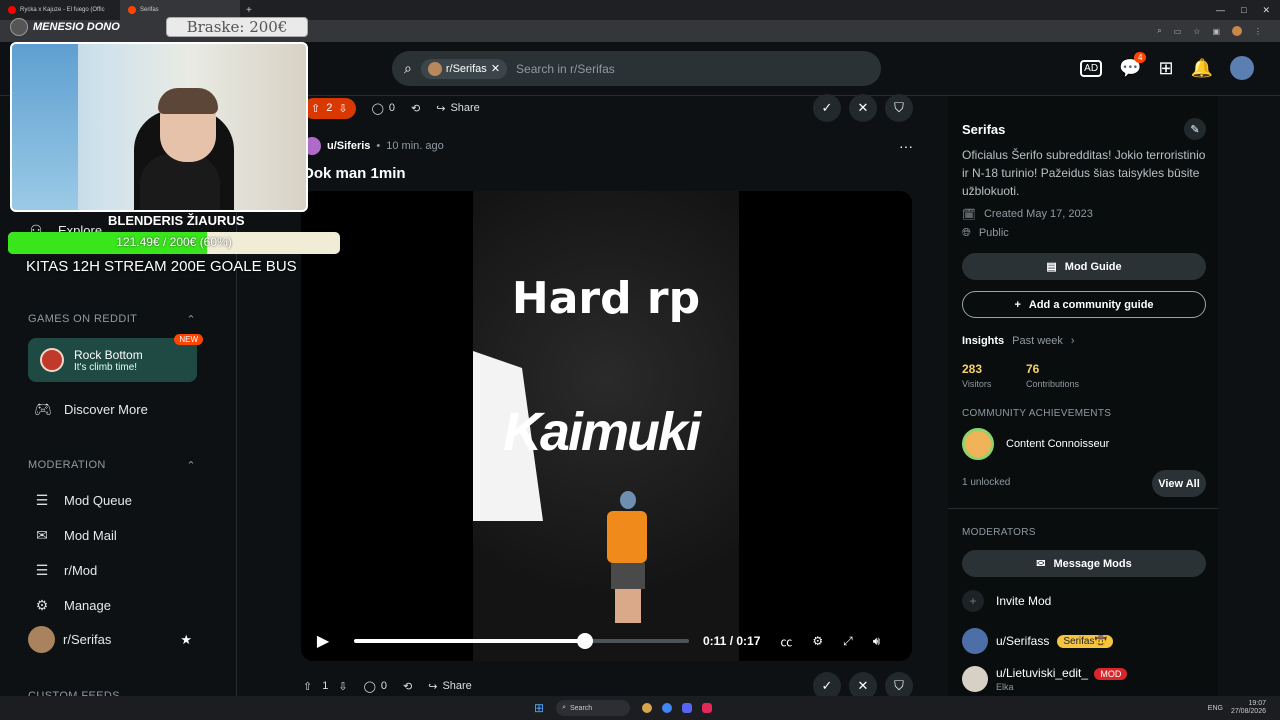  Describe the element at coordinates (687, 708) in the screenshot. I see `discord-icon` at that location.